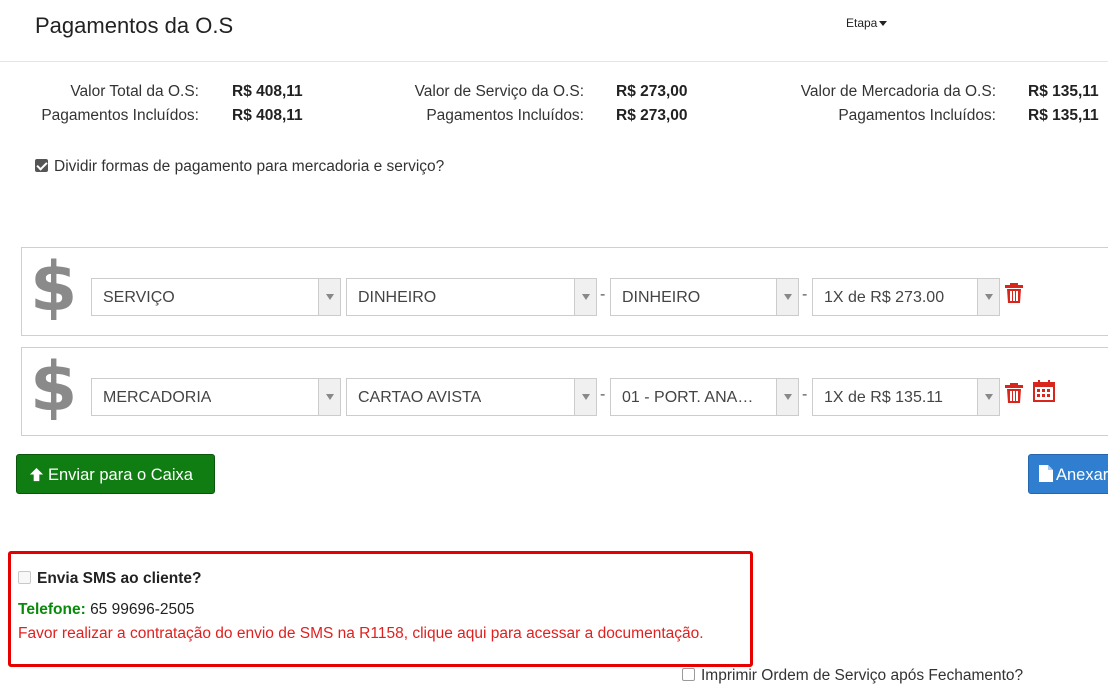  I want to click on total-value: R$ 408,11, so click(267, 91).